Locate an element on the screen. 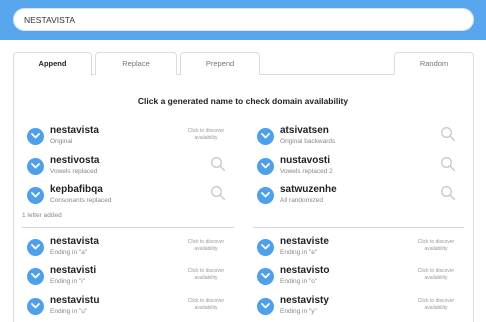 Image resolution: width=486 pixels, height=322 pixels. name-type: Ending in "i" is located at coordinates (67, 281).